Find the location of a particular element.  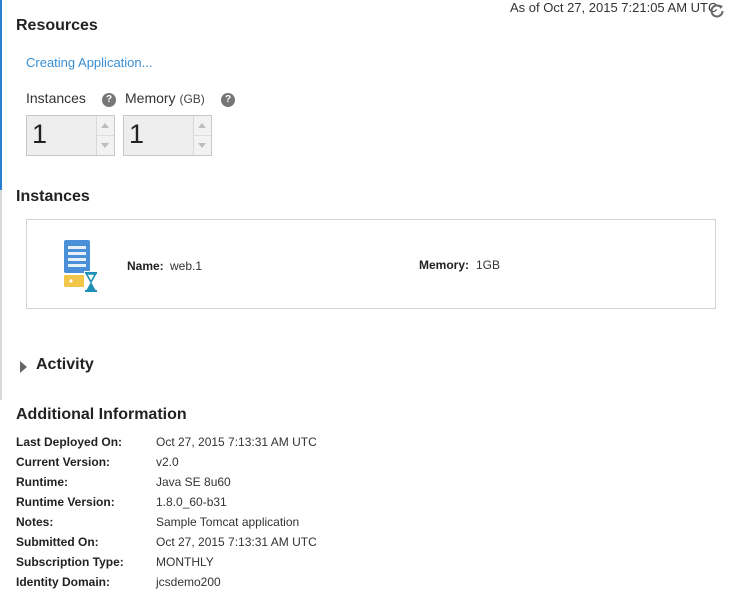

memory-label: Memory (GB) is located at coordinates (165, 98).